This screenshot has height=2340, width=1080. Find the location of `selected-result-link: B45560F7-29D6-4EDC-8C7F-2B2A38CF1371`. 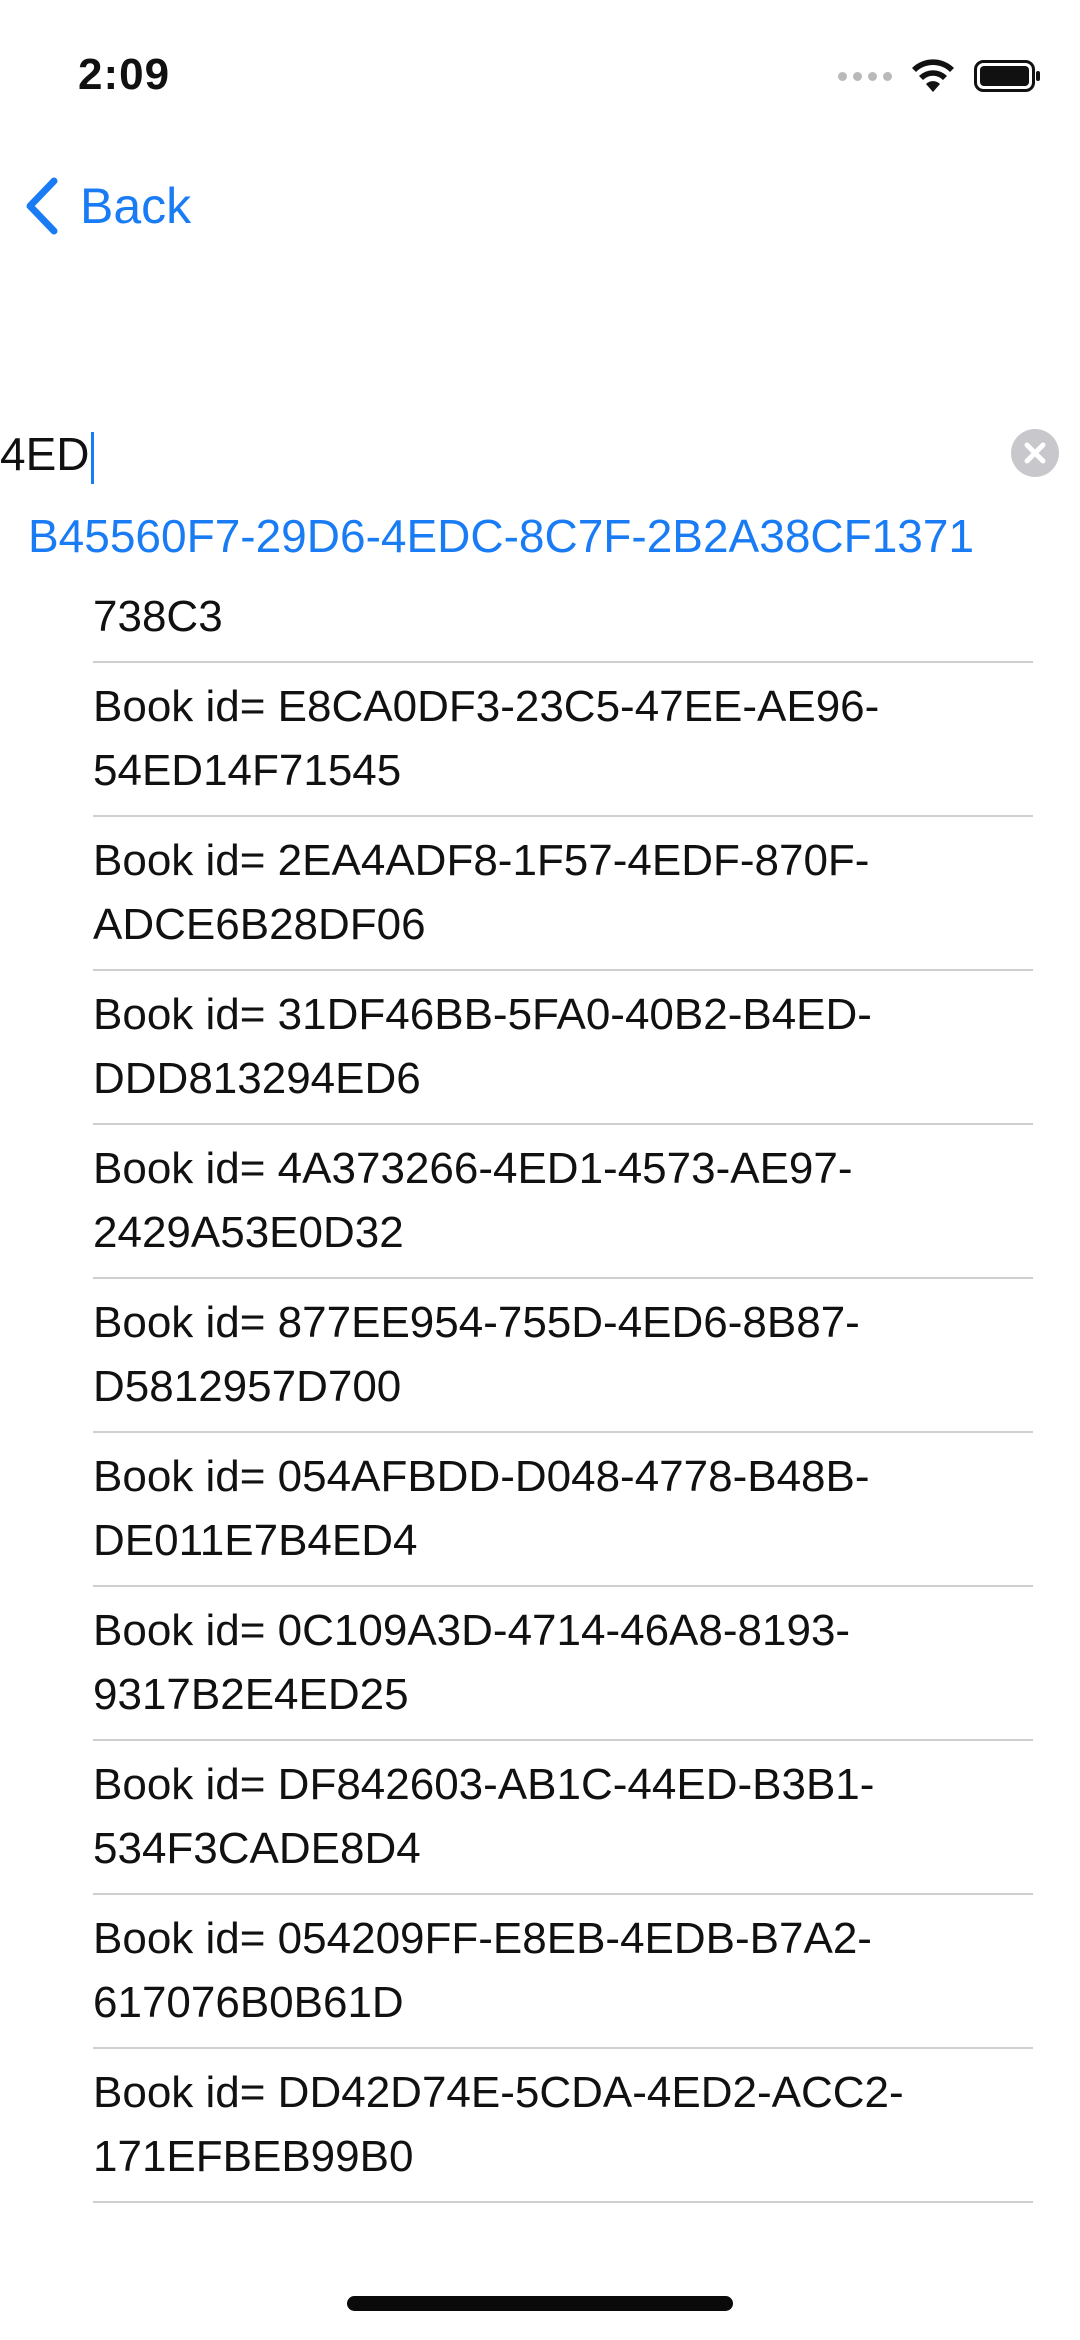

selected-result-link: B45560F7-29D6-4EDC-8C7F-2B2A38CF1371 is located at coordinates (501, 536).